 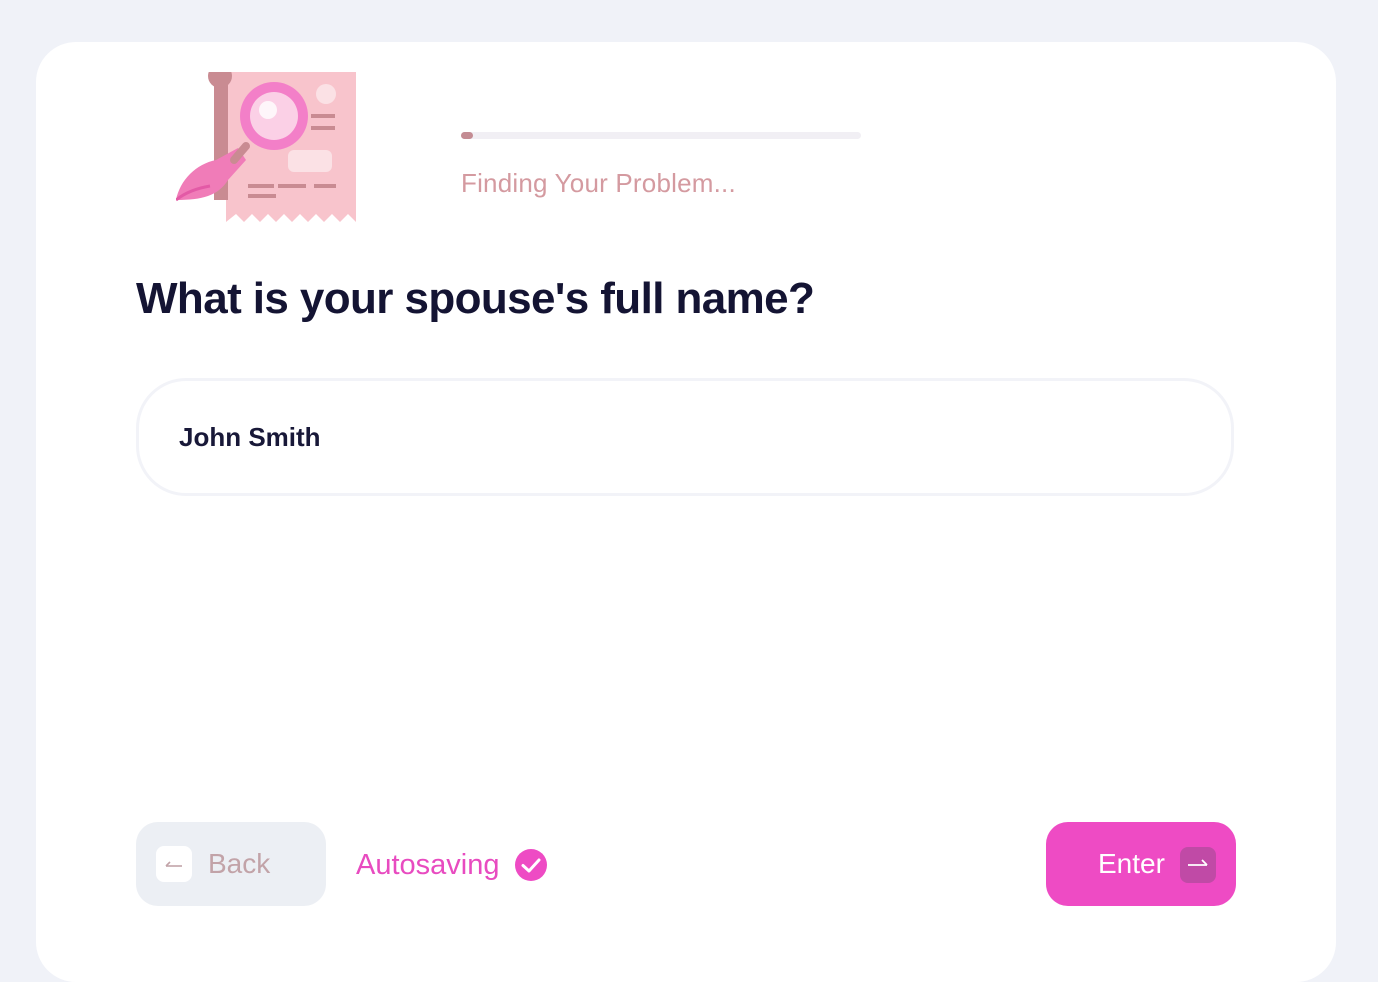 What do you see at coordinates (428, 864) in the screenshot?
I see `autosave-label: Autosaving` at bounding box center [428, 864].